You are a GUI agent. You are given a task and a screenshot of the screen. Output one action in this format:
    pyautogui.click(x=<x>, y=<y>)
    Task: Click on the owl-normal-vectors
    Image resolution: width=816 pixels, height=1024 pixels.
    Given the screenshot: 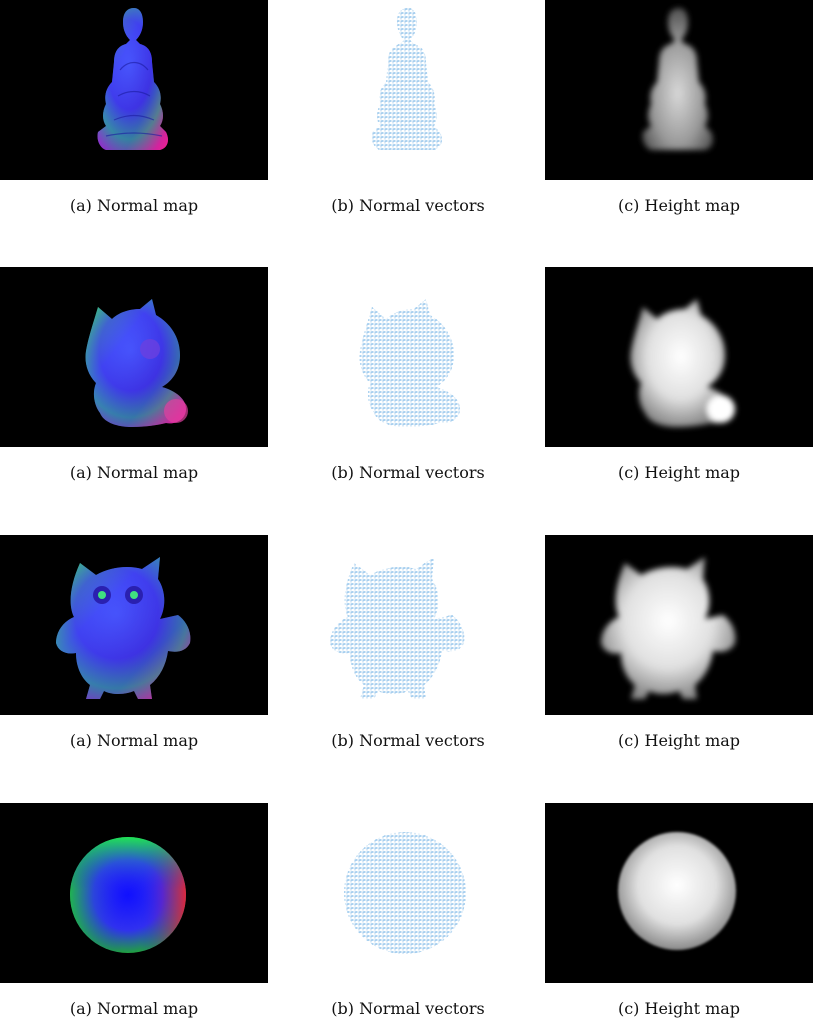 What is the action you would take?
    pyautogui.click(x=408, y=625)
    